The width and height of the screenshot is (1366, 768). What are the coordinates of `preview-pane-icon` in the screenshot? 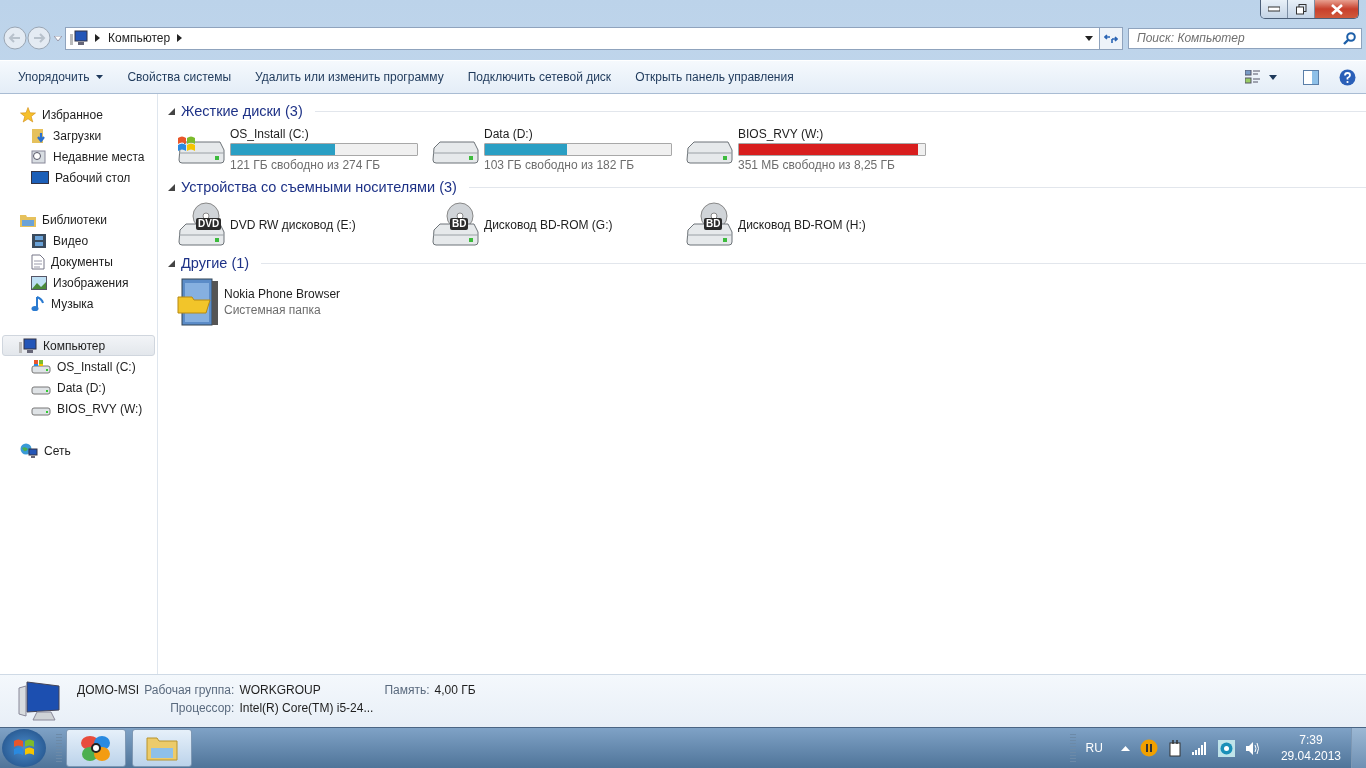 It's located at (1311, 77).